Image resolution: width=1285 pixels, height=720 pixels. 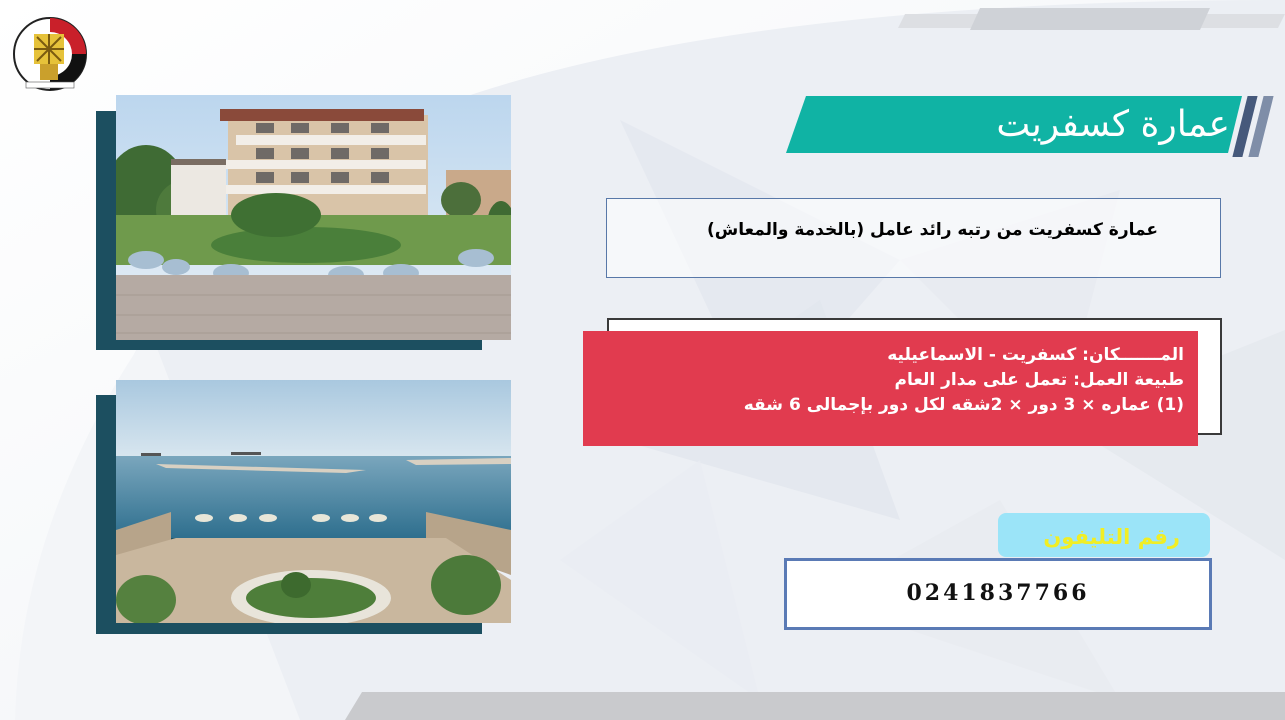 I want to click on sea-view-image, so click(x=313, y=501).